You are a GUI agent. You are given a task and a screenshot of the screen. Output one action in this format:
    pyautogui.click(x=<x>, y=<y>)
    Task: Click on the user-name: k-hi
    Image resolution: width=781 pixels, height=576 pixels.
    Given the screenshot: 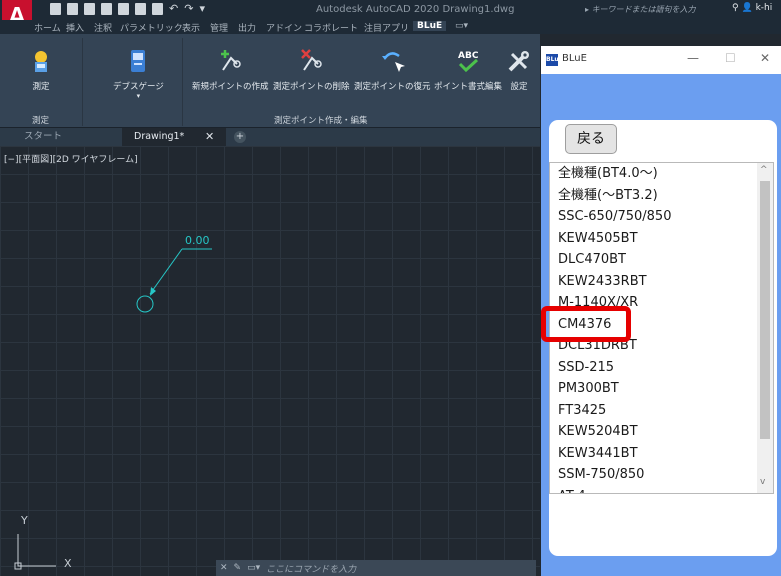 What is the action you would take?
    pyautogui.click(x=764, y=8)
    